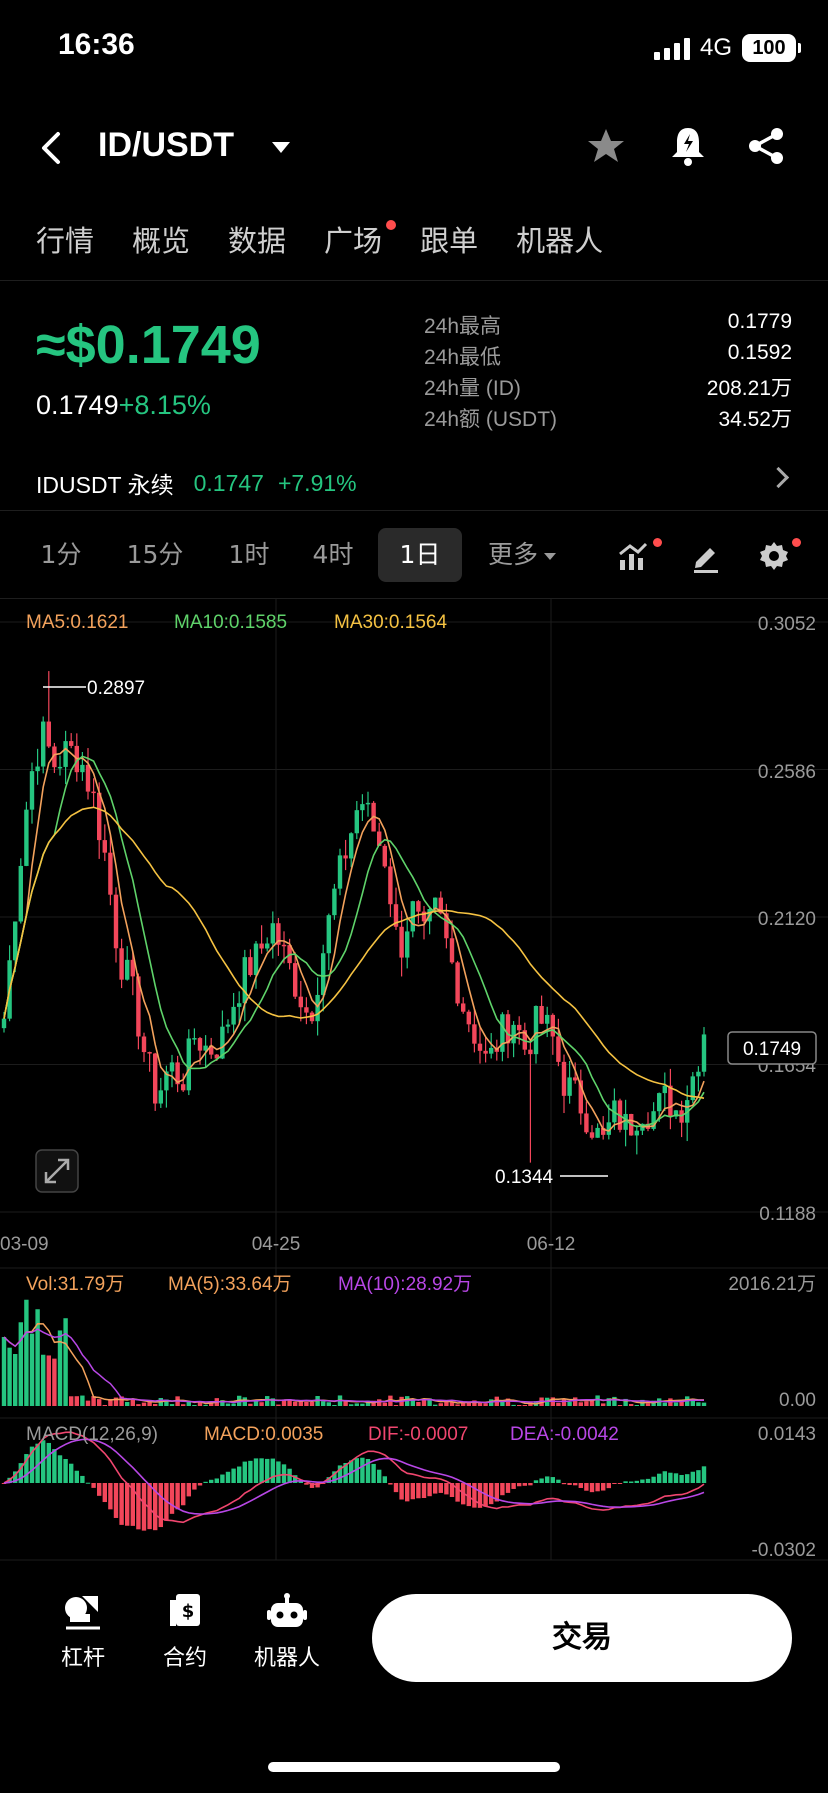  What do you see at coordinates (787, 624) in the screenshot?
I see `y-tick-label: 0.3052` at bounding box center [787, 624].